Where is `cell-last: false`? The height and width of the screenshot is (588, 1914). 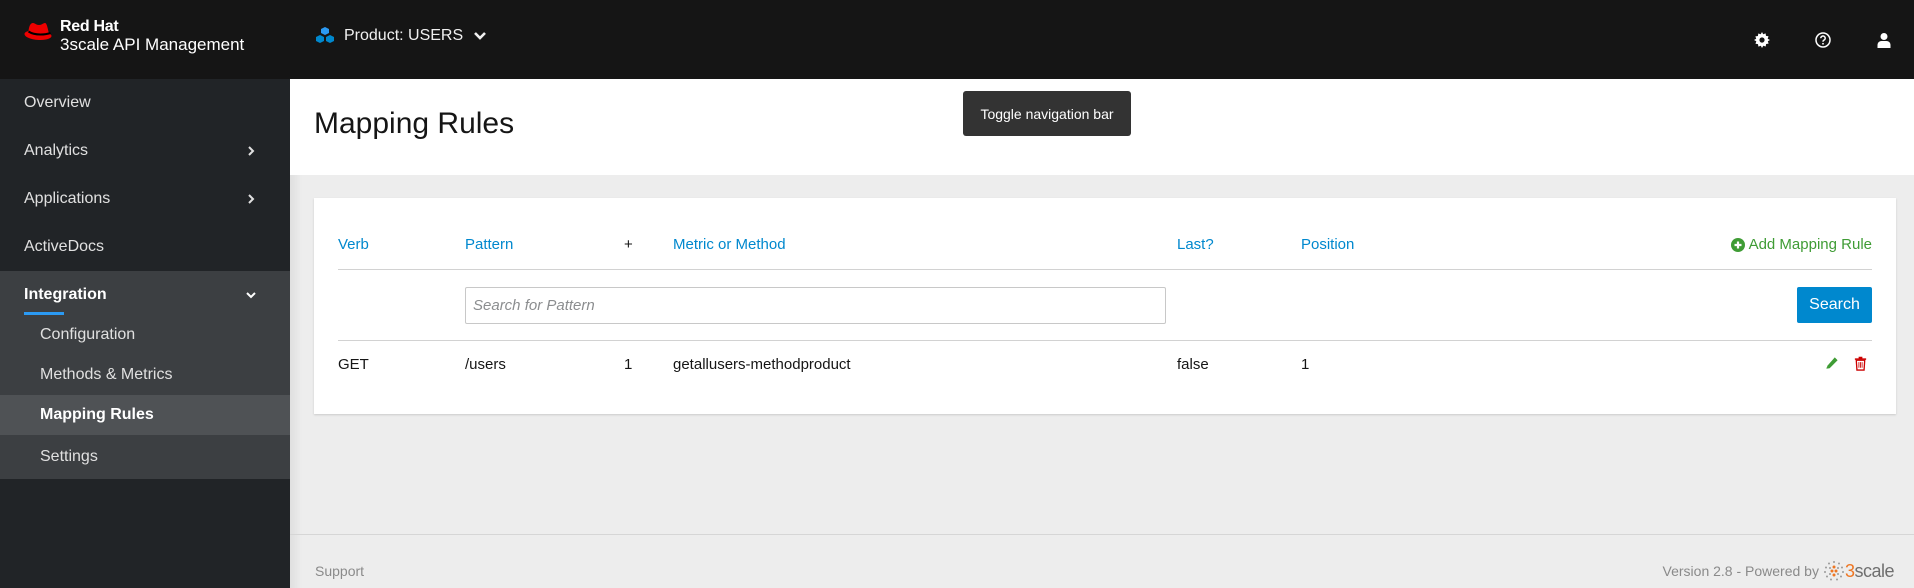 cell-last: false is located at coordinates (1193, 364).